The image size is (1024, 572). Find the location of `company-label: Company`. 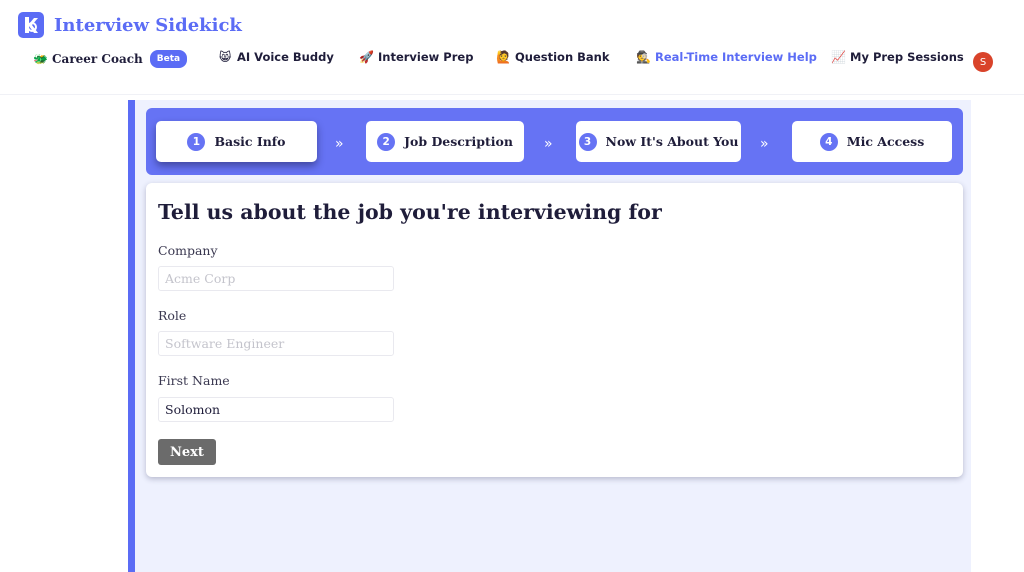

company-label: Company is located at coordinates (188, 250).